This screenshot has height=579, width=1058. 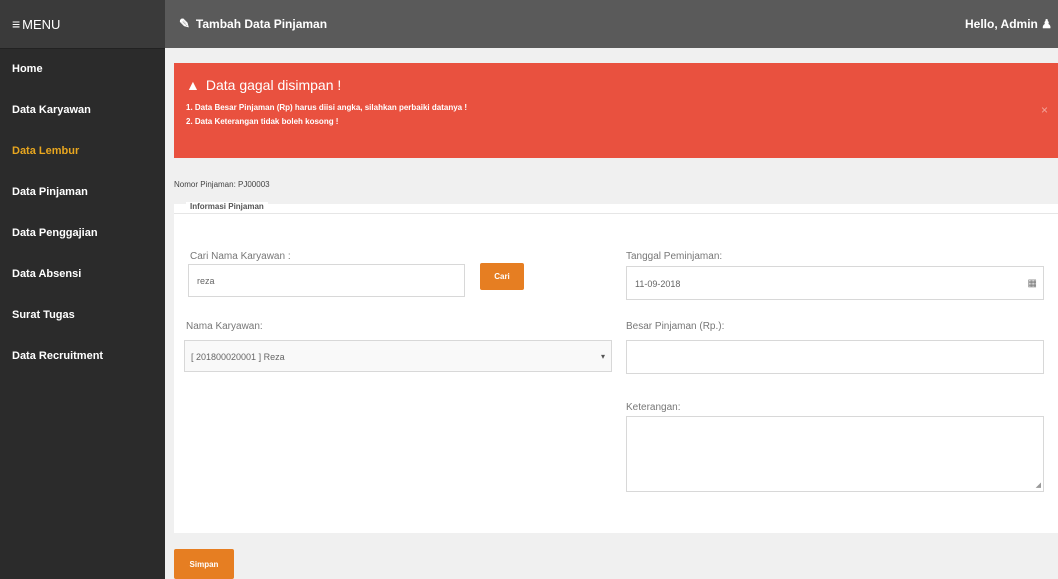 I want to click on sidebar-item-data-absensi: Data Absensi, so click(x=82, y=274).